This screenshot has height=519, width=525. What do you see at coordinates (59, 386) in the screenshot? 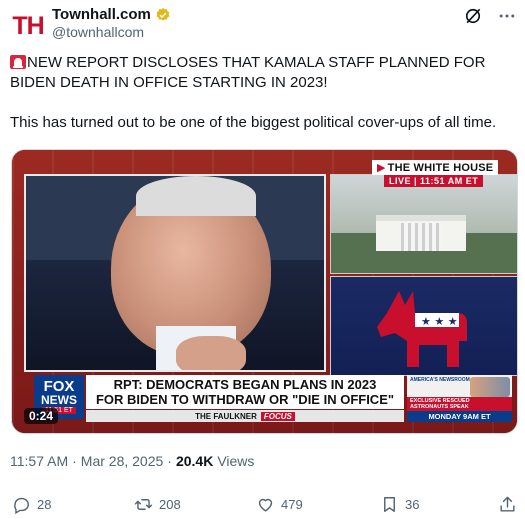
I see `network-logo-top: FOX` at bounding box center [59, 386].